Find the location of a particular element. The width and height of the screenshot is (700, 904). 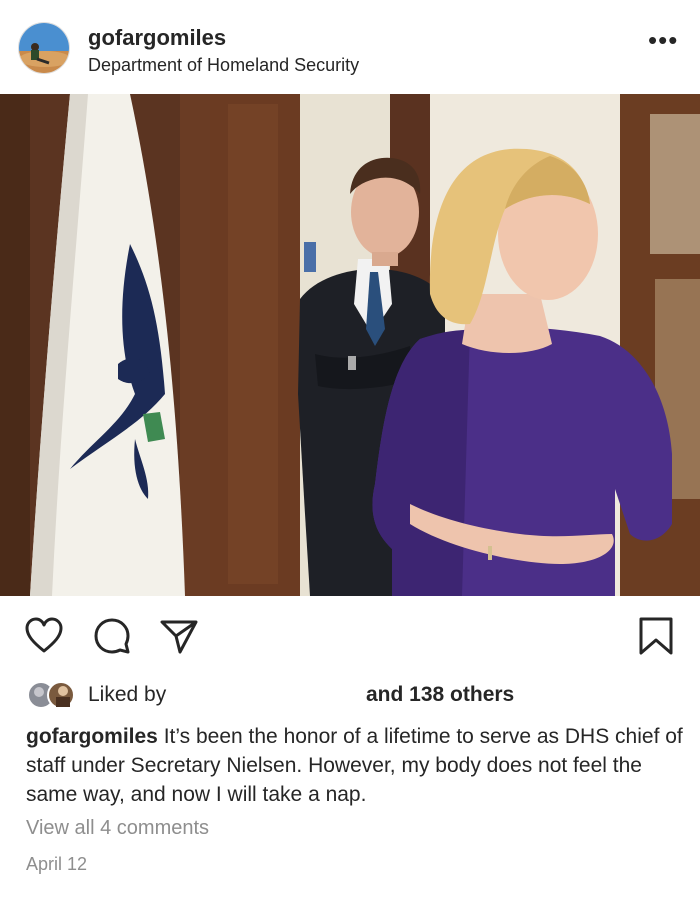

avatar is located at coordinates (44, 48).